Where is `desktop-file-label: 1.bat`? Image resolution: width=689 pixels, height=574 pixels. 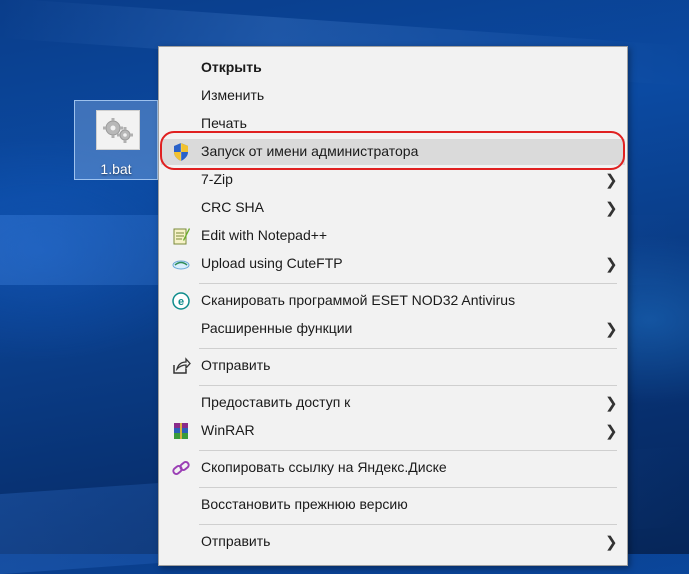 desktop-file-label: 1.bat is located at coordinates (116, 169).